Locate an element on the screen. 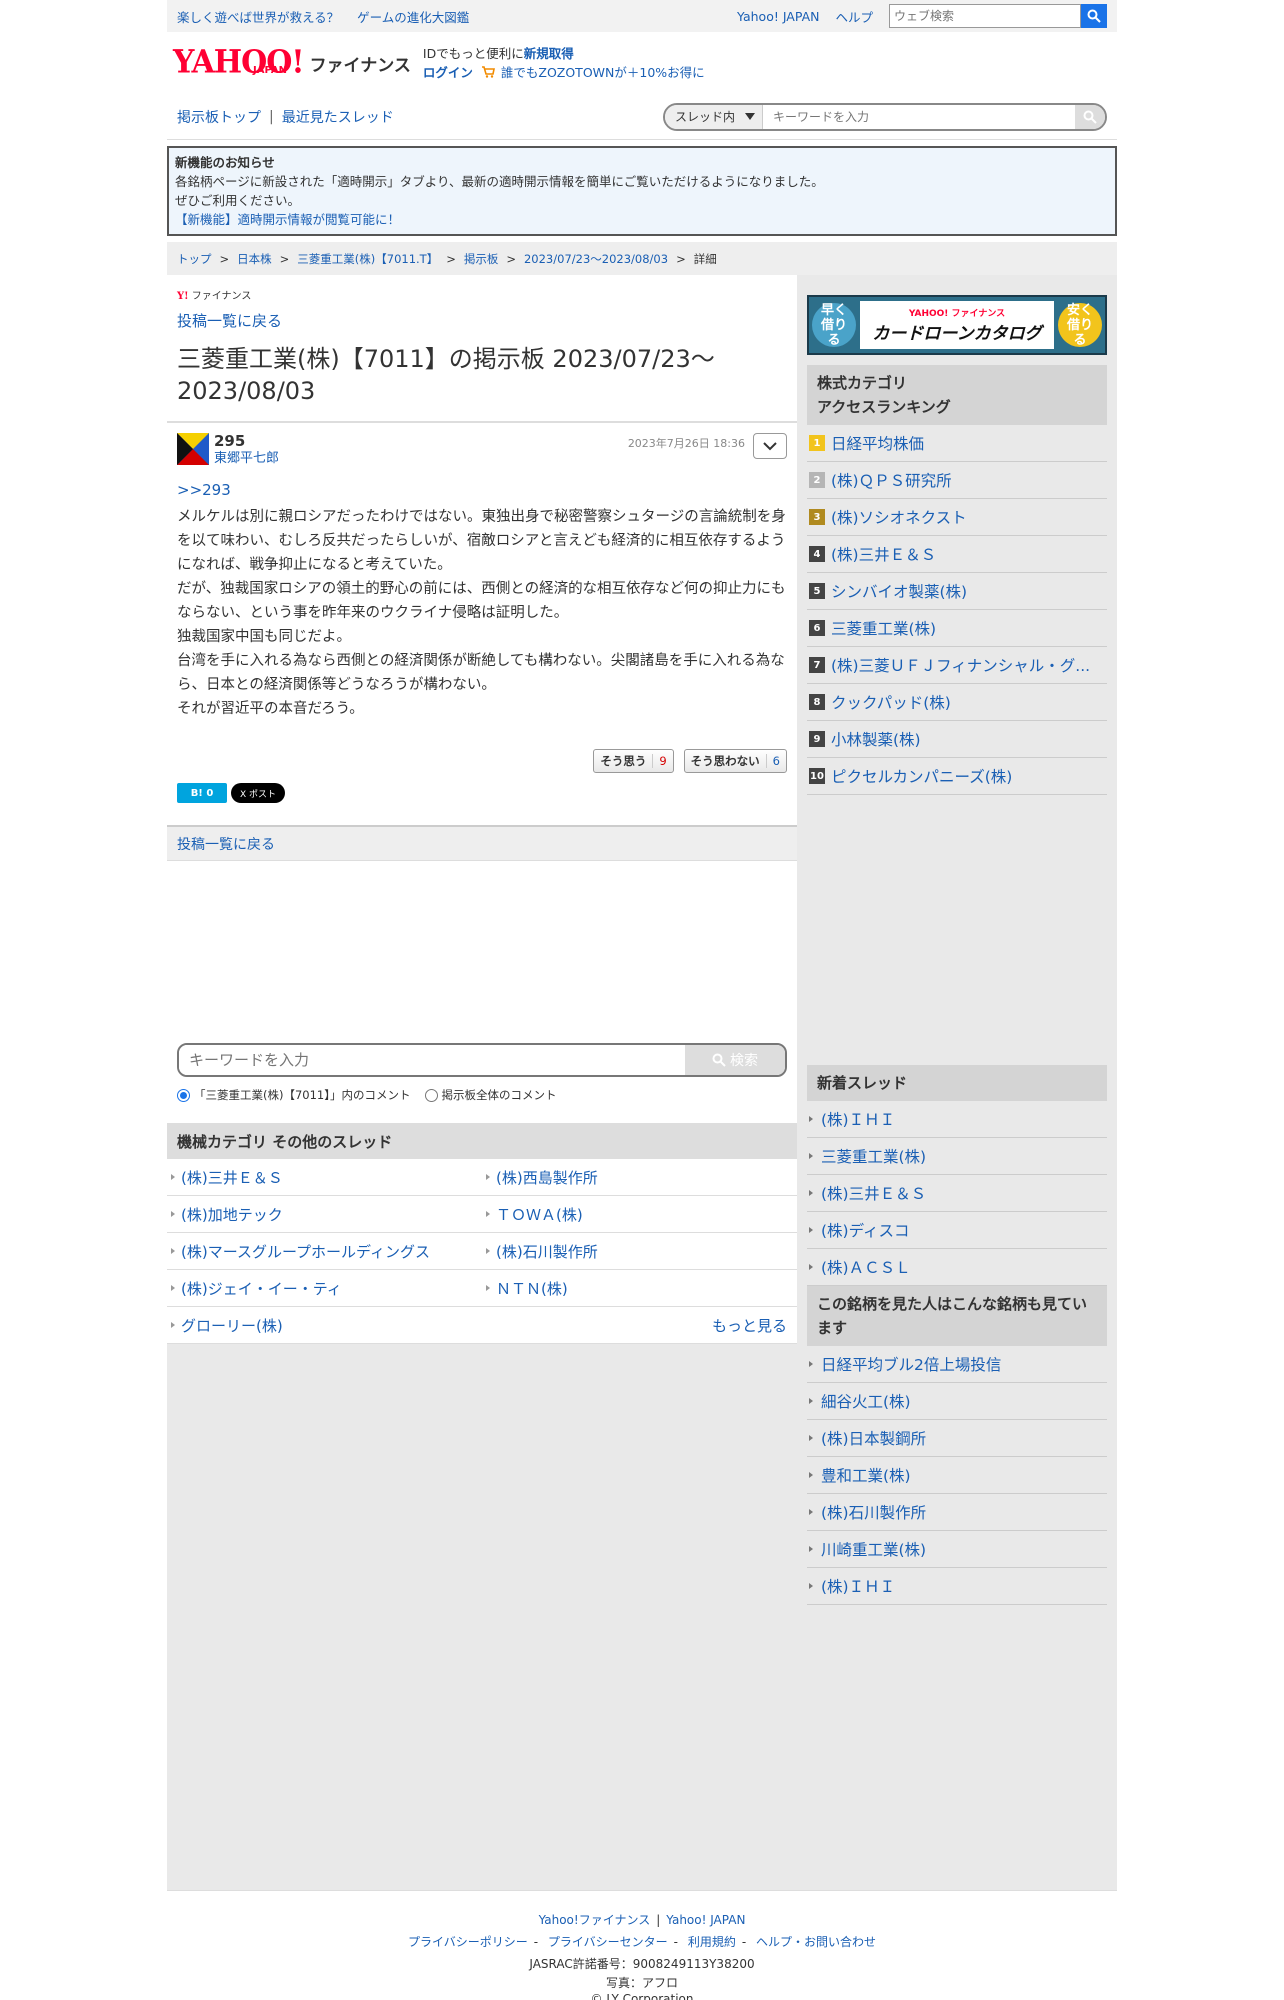 This screenshot has height=2000, width=1284. ranking-item: 10 ピクセルカンパニーズ(株) is located at coordinates (957, 776).